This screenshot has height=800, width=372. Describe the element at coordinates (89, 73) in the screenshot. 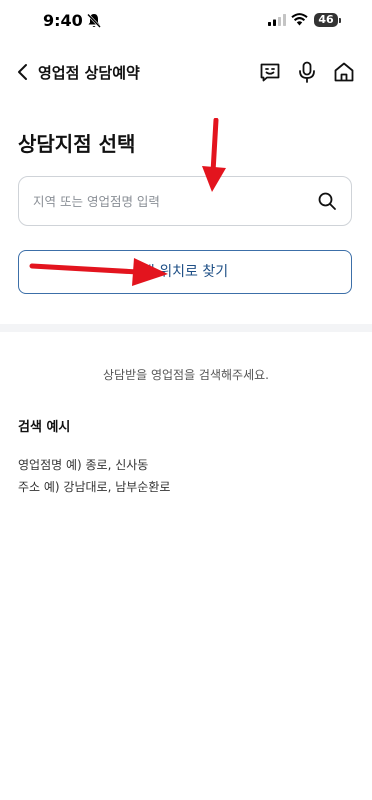

I see `page-title: 영업점 상담예약` at that location.